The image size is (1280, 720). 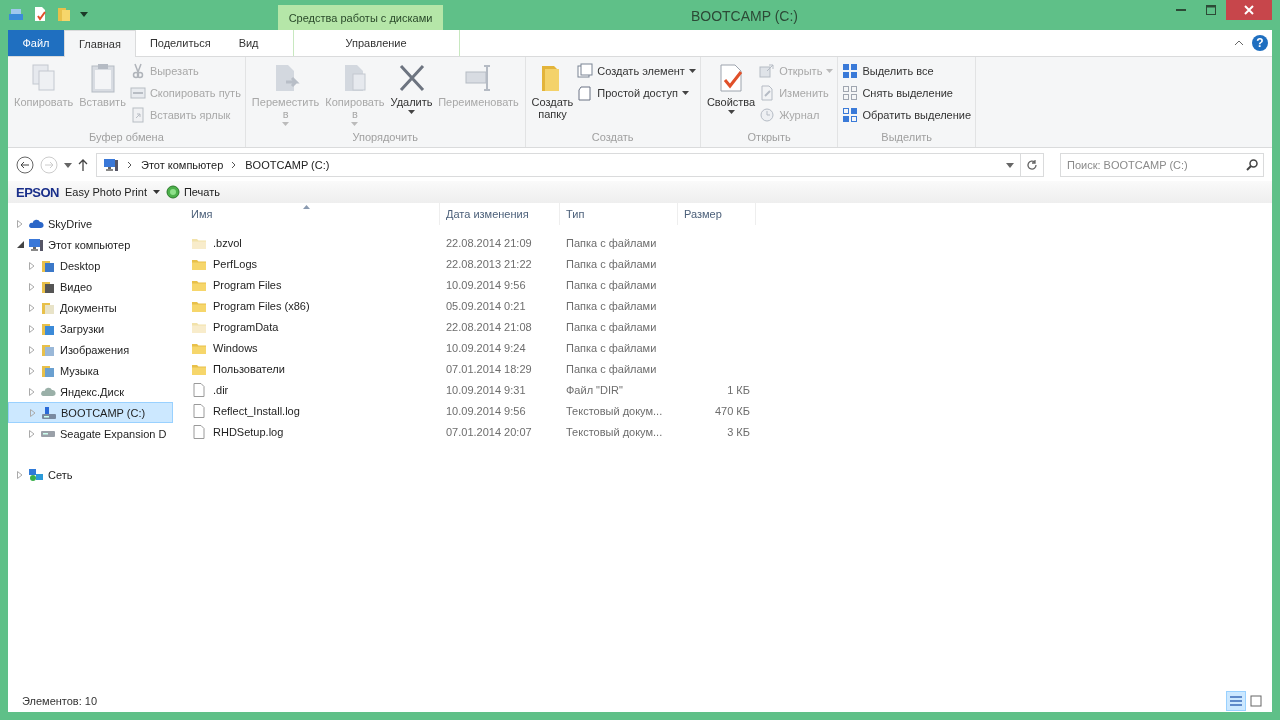 What do you see at coordinates (489, 368) in the screenshot?
I see `table-cell-text: 07.01.2014 18:29` at bounding box center [489, 368].